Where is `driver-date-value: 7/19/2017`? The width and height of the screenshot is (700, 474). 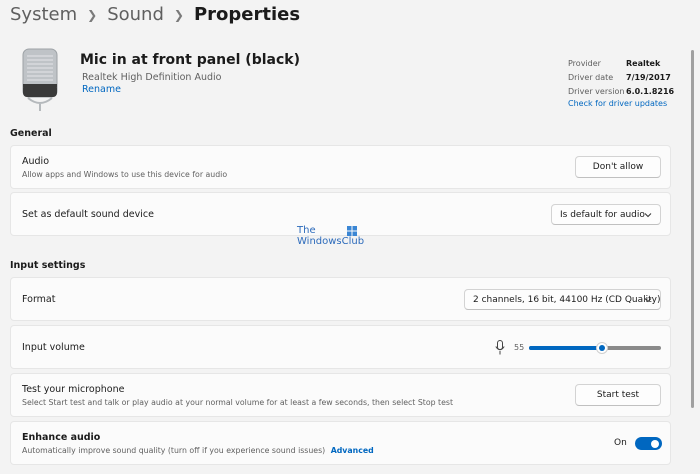 driver-date-value: 7/19/2017 is located at coordinates (648, 77).